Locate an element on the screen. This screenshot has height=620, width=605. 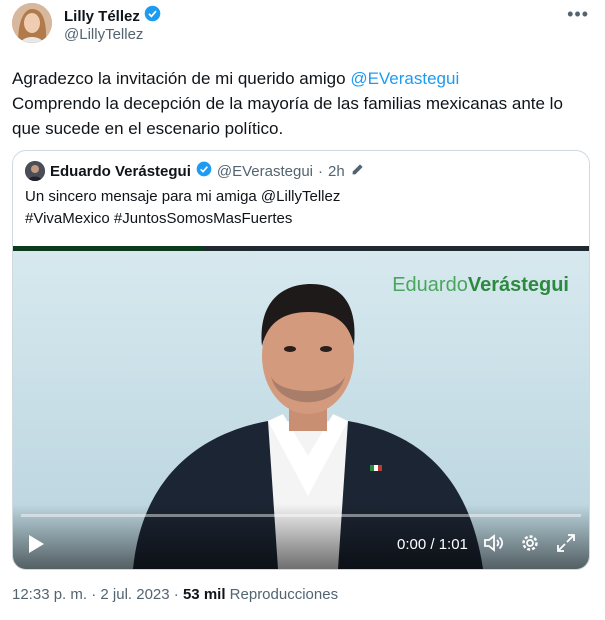
views-count: 53 mil is located at coordinates (204, 594).